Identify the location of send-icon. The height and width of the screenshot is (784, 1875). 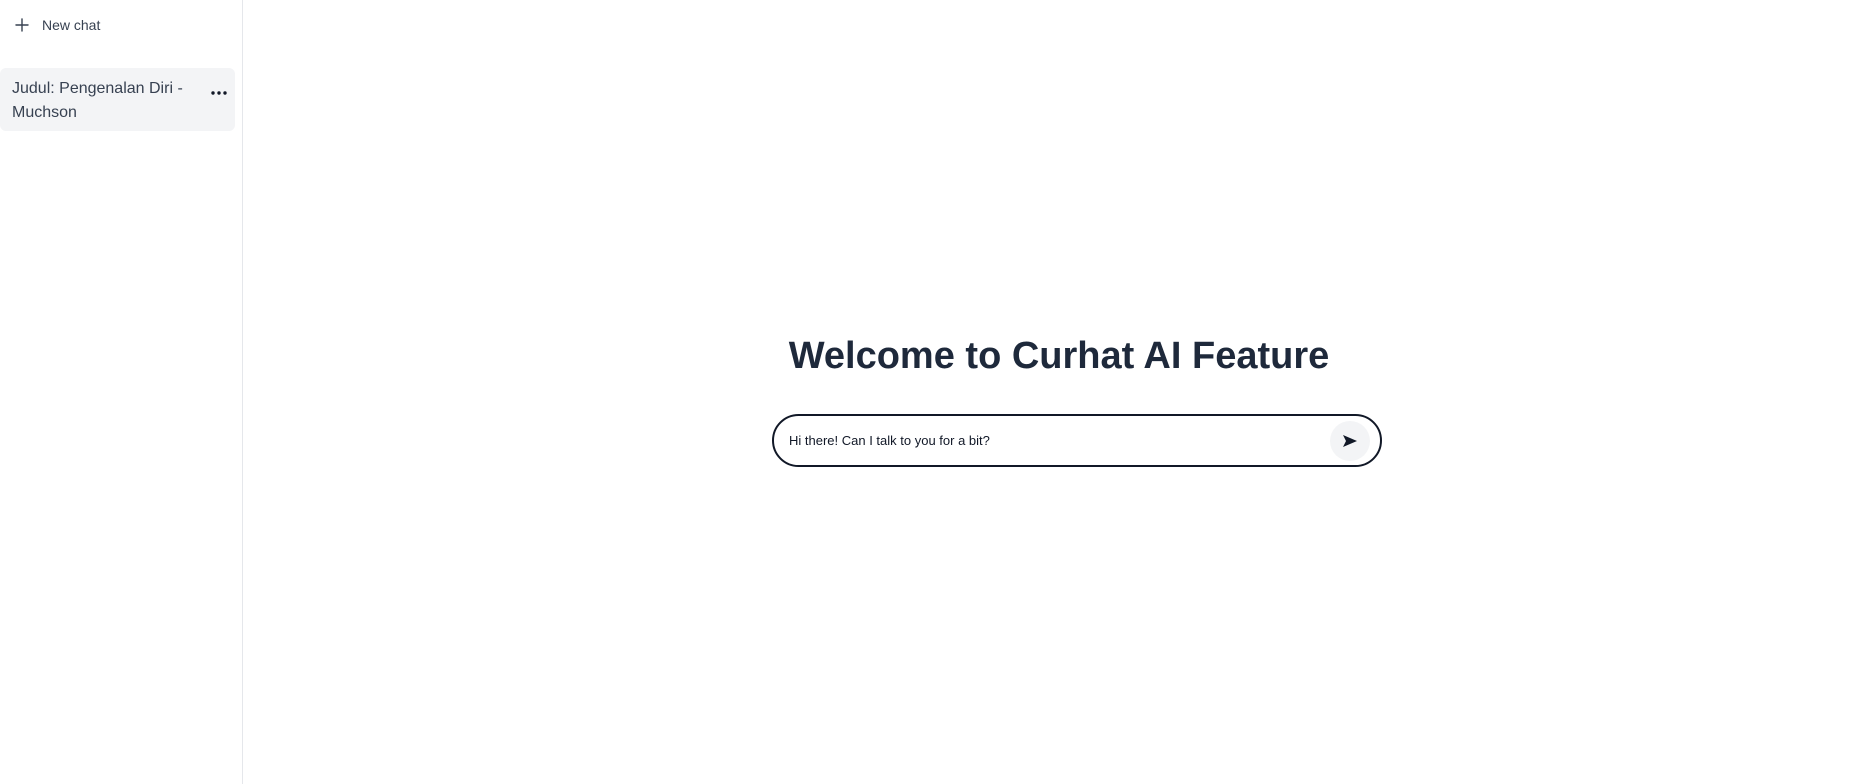
(1350, 441).